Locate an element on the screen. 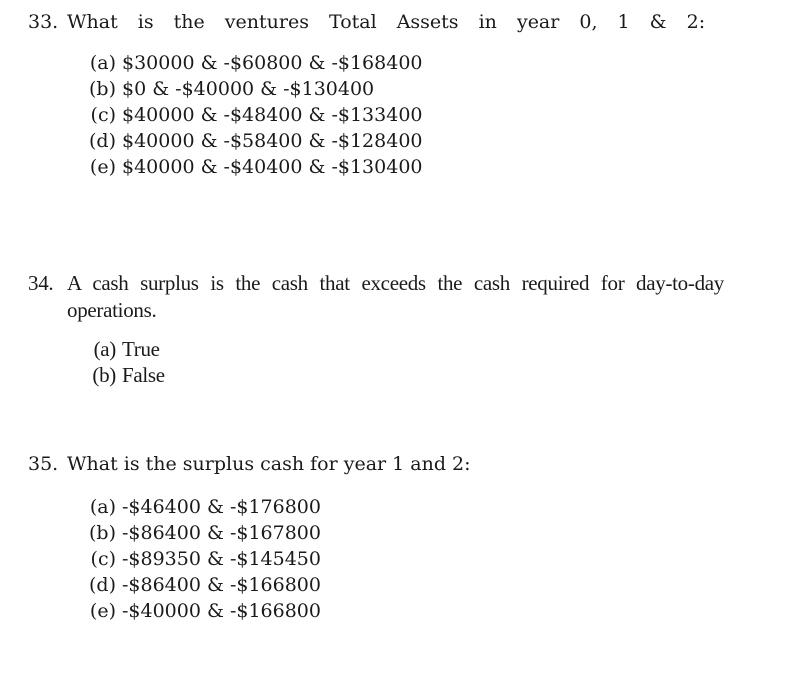 This screenshot has height=676, width=788. option-text: True is located at coordinates (141, 349).